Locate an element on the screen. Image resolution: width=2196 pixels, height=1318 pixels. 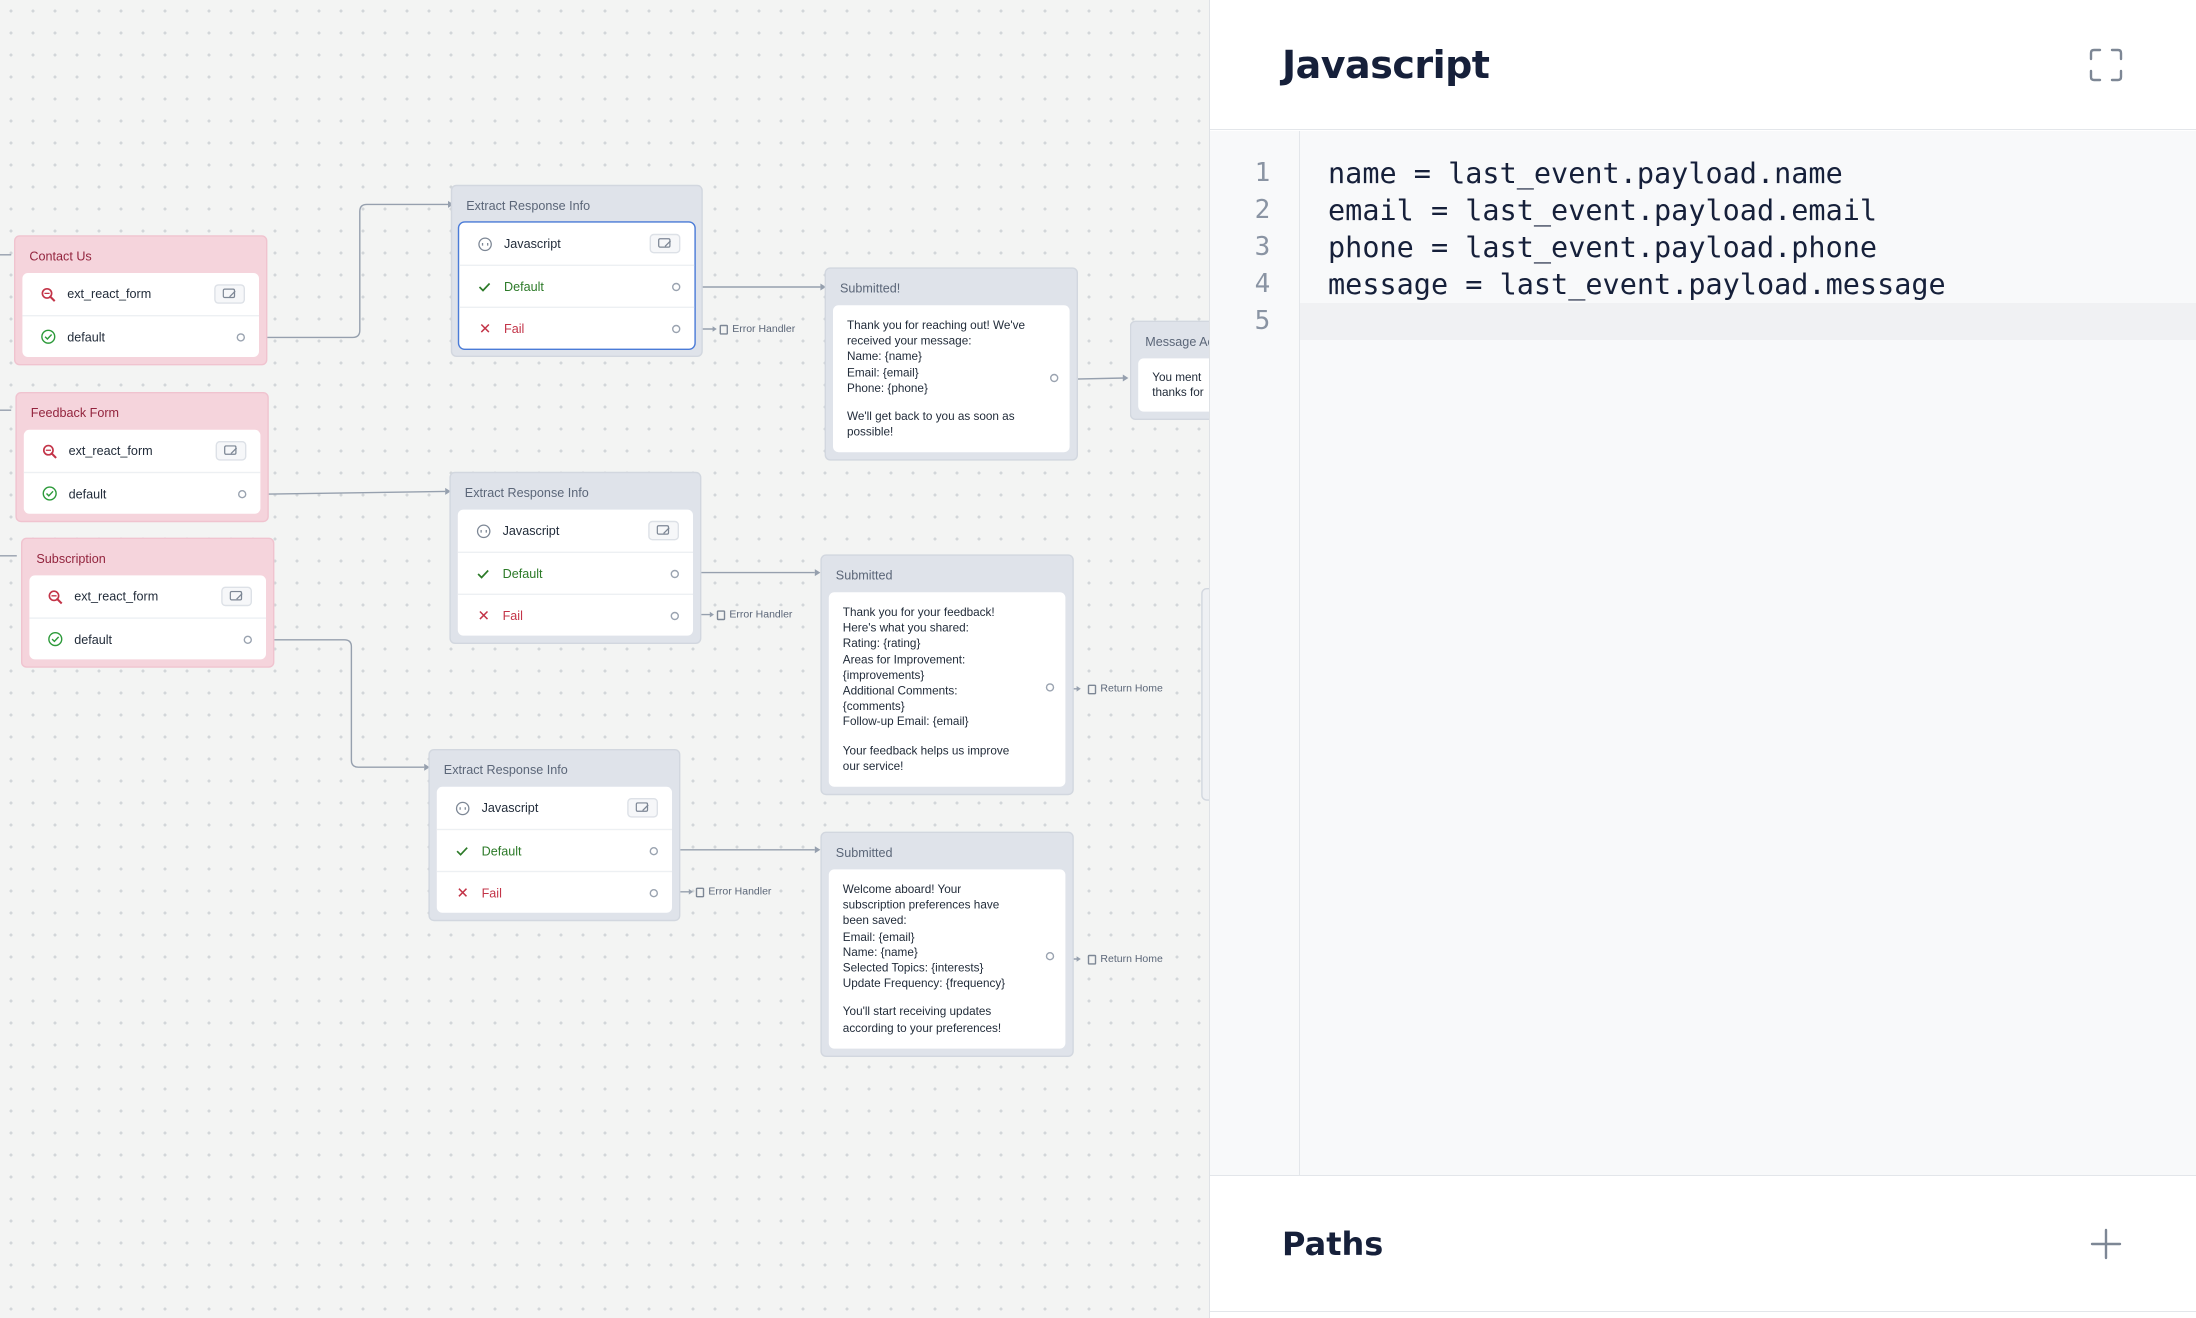
trigger-source-label: ext_react_form is located at coordinates (116, 596).